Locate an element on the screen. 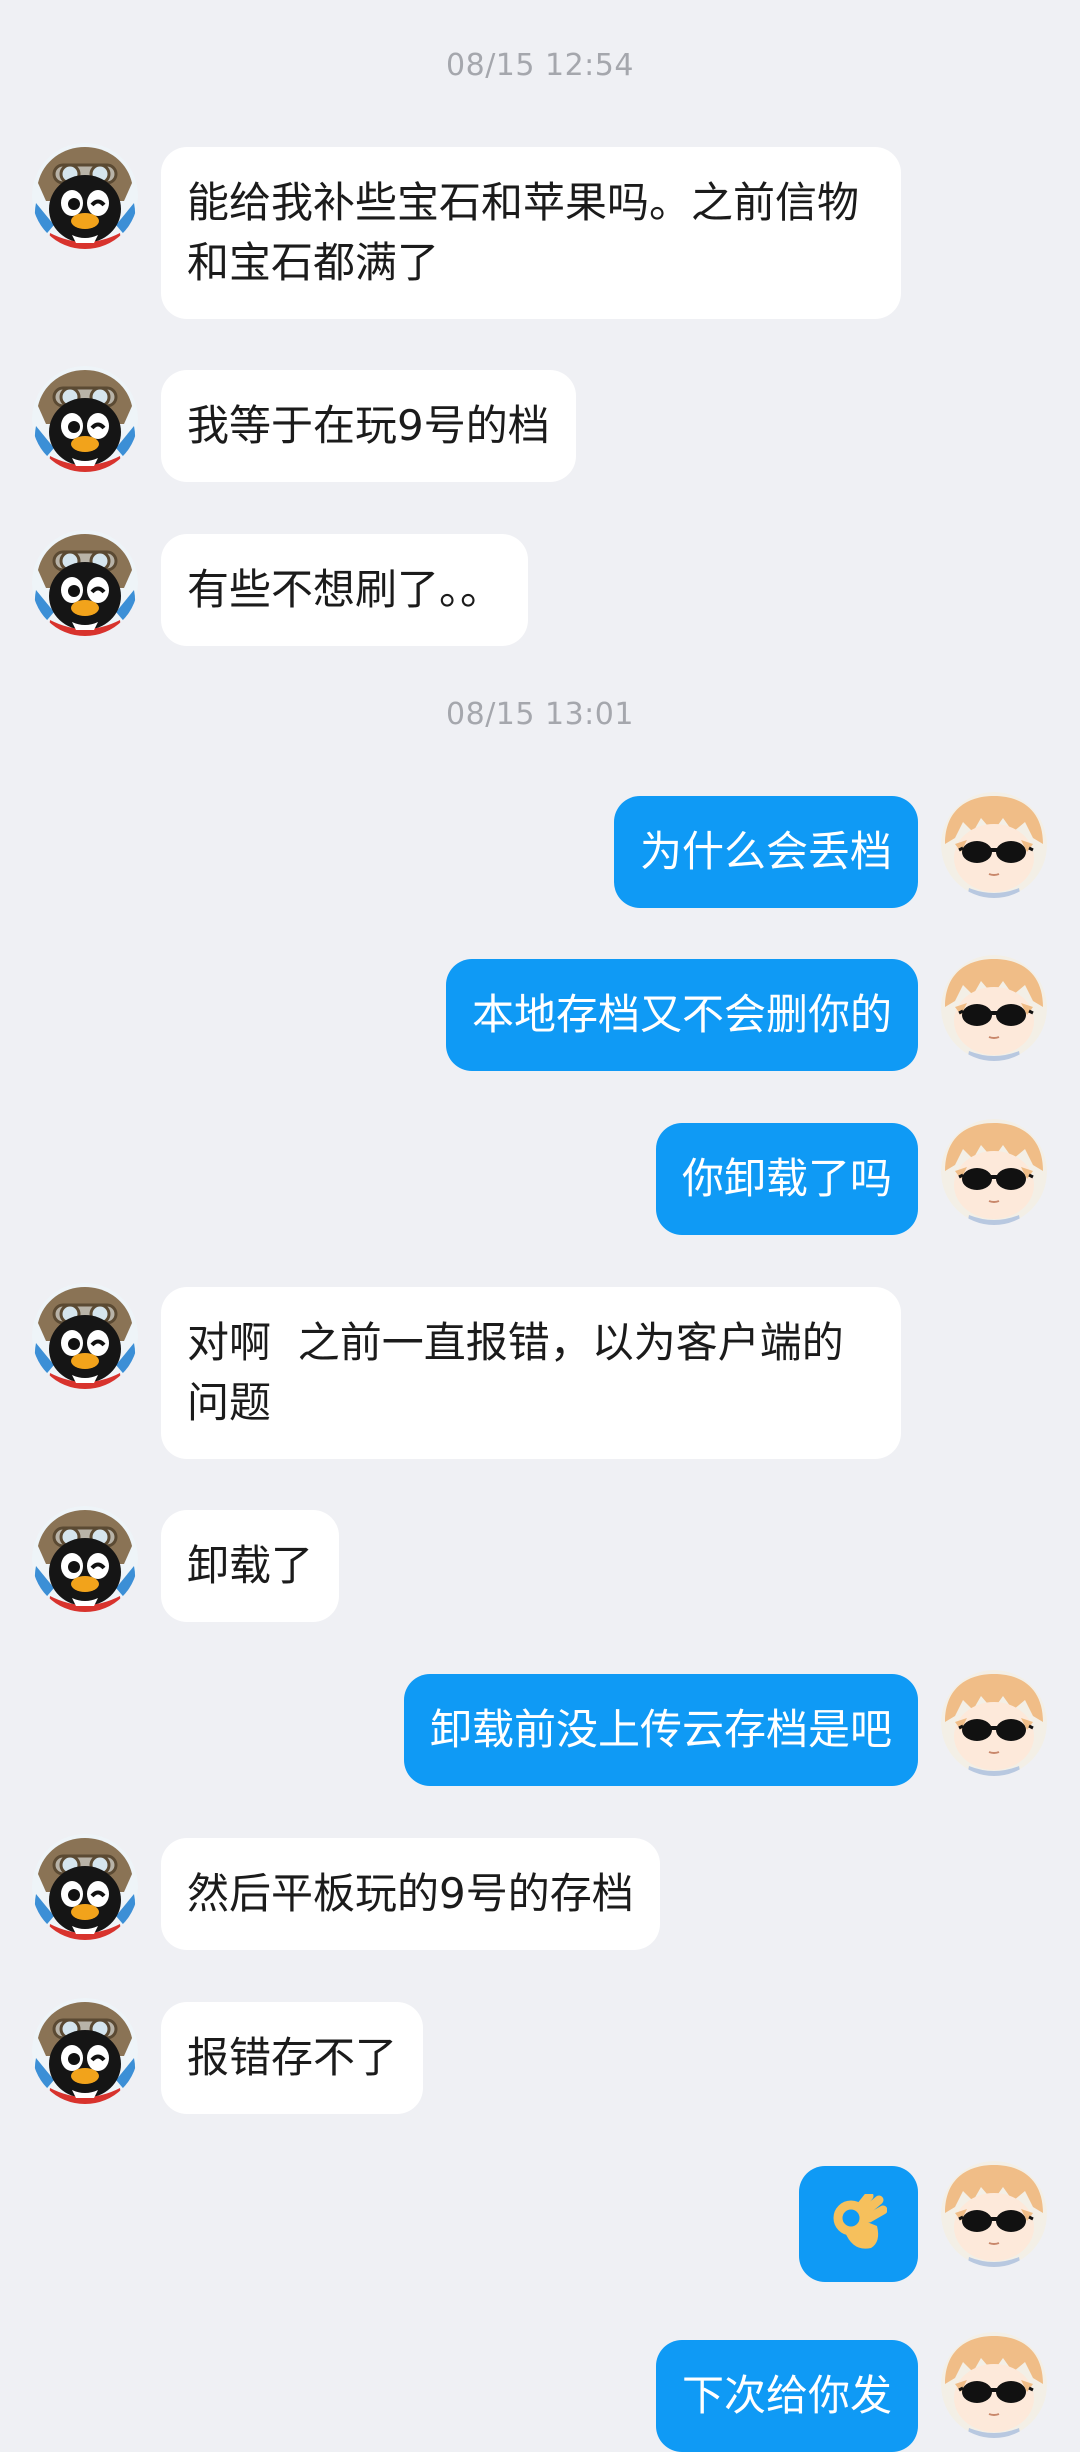 This screenshot has width=1080, height=2452. incoming-message-bubble: 然后平板玩的9号的存档 is located at coordinates (410, 1894).